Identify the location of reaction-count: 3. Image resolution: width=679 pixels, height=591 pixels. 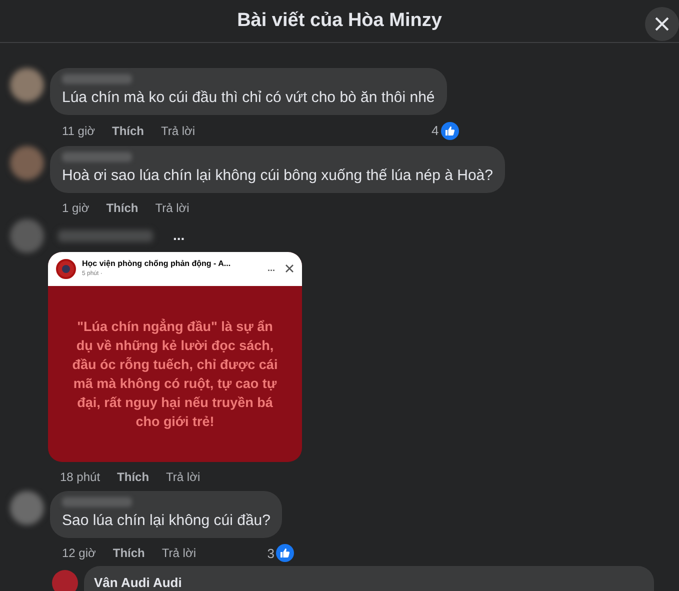
(270, 553).